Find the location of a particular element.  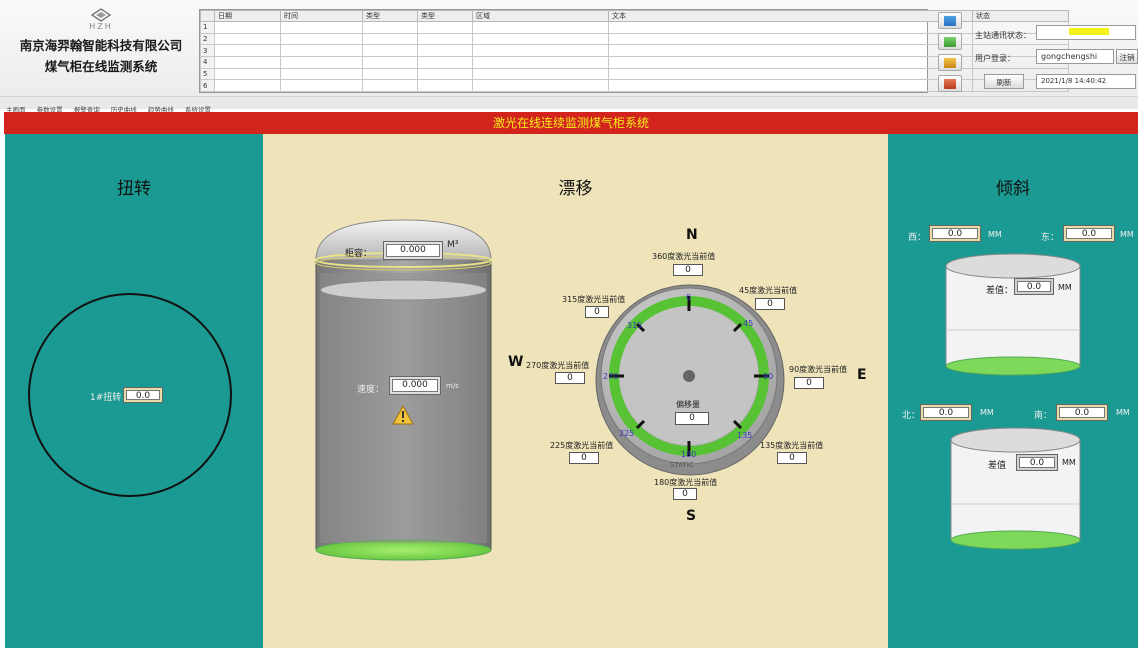

north-value: 0.0 is located at coordinates (946, 412).